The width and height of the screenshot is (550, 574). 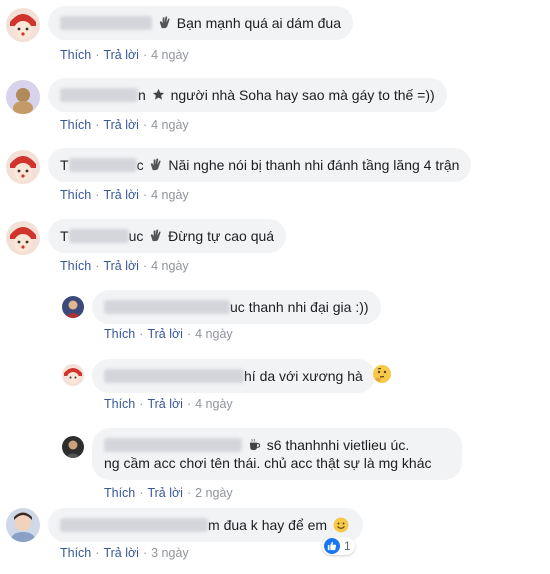 I want to click on star-icon, so click(x=158, y=94).